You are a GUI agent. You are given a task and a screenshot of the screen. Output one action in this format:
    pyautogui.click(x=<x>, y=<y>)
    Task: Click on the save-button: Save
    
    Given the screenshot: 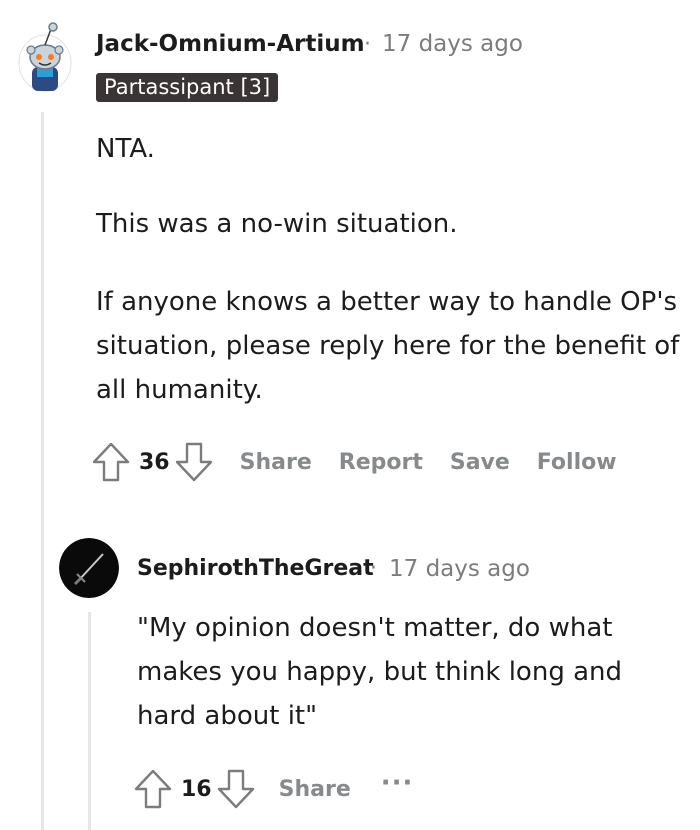 What is the action you would take?
    pyautogui.click(x=480, y=462)
    